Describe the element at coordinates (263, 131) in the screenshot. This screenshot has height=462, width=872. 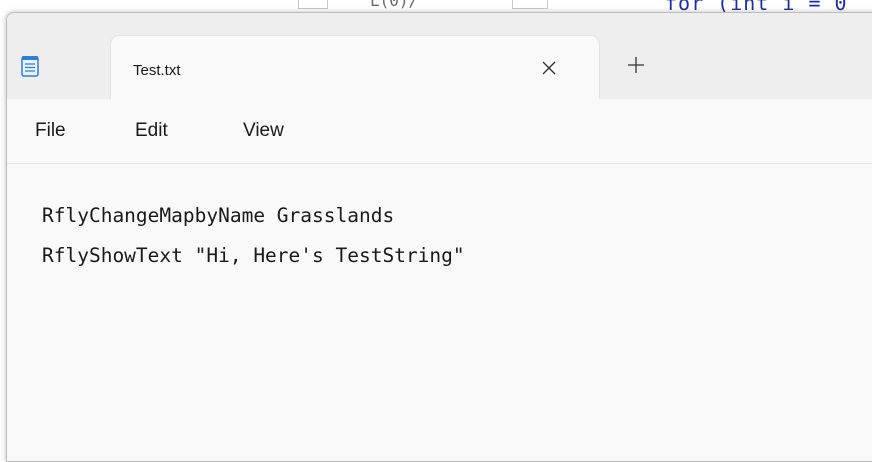
I see `menu-view: View` at that location.